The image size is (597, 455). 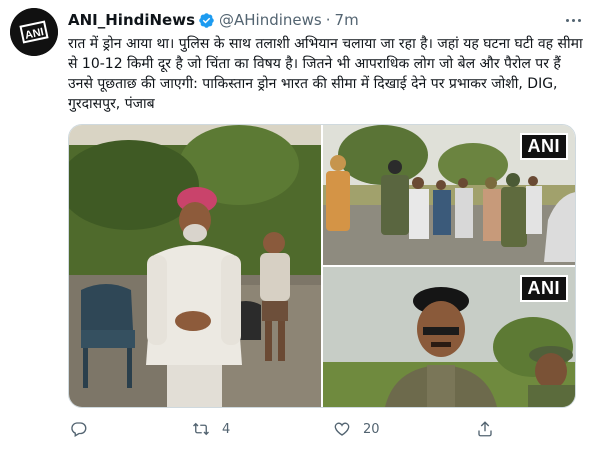 What do you see at coordinates (79, 429) in the screenshot?
I see `reply-icon` at bounding box center [79, 429].